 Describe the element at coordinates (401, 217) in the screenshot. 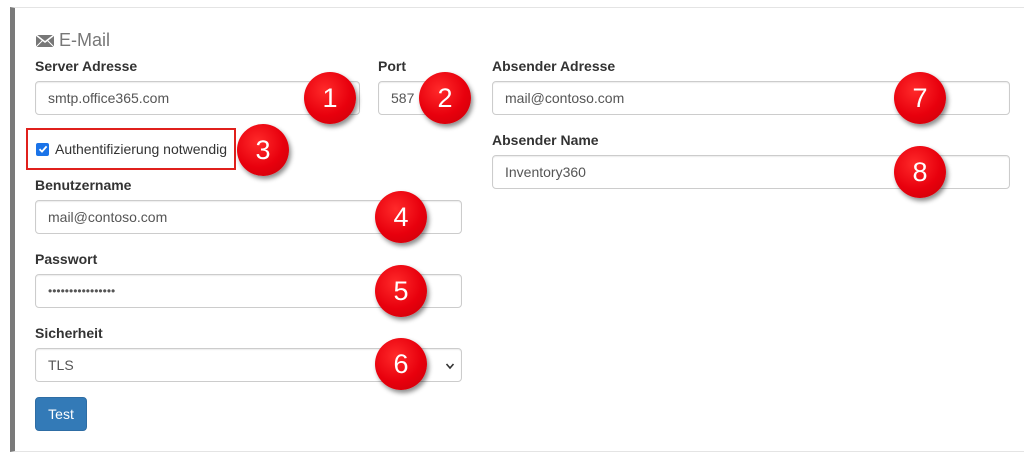

I see `callout-badge-4: 4` at that location.